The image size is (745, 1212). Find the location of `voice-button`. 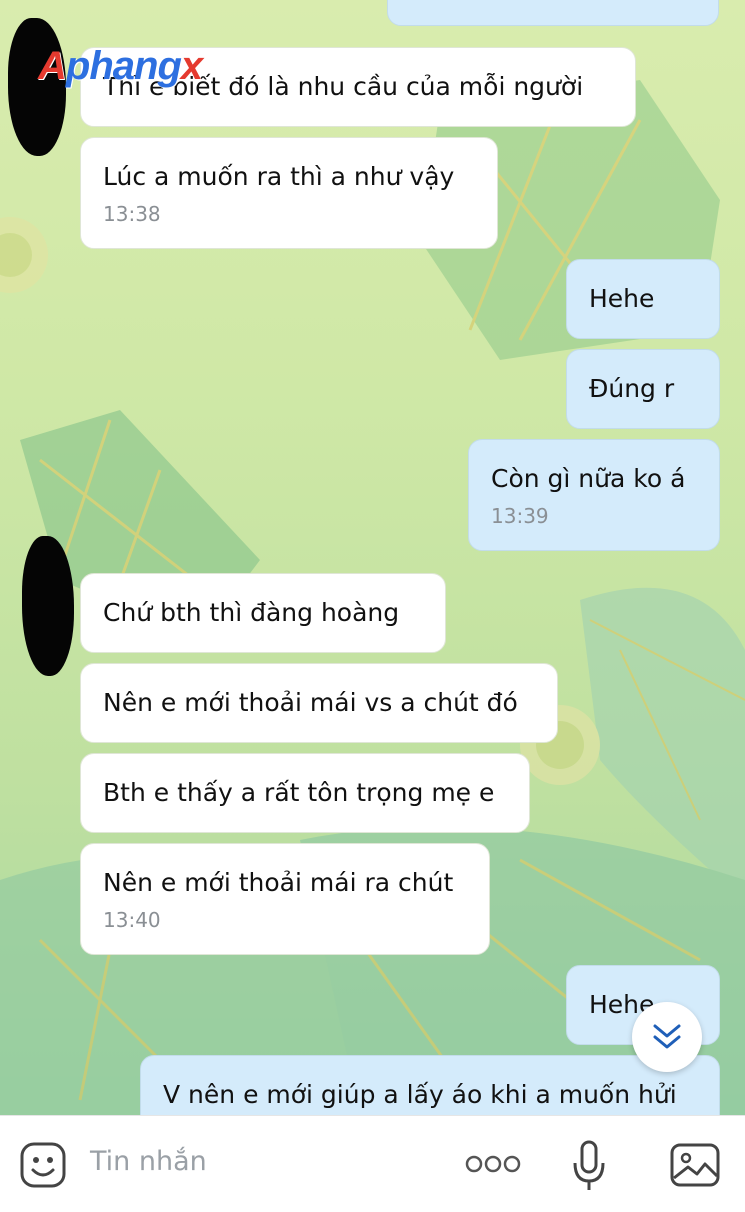

voice-button is located at coordinates (589, 1166).